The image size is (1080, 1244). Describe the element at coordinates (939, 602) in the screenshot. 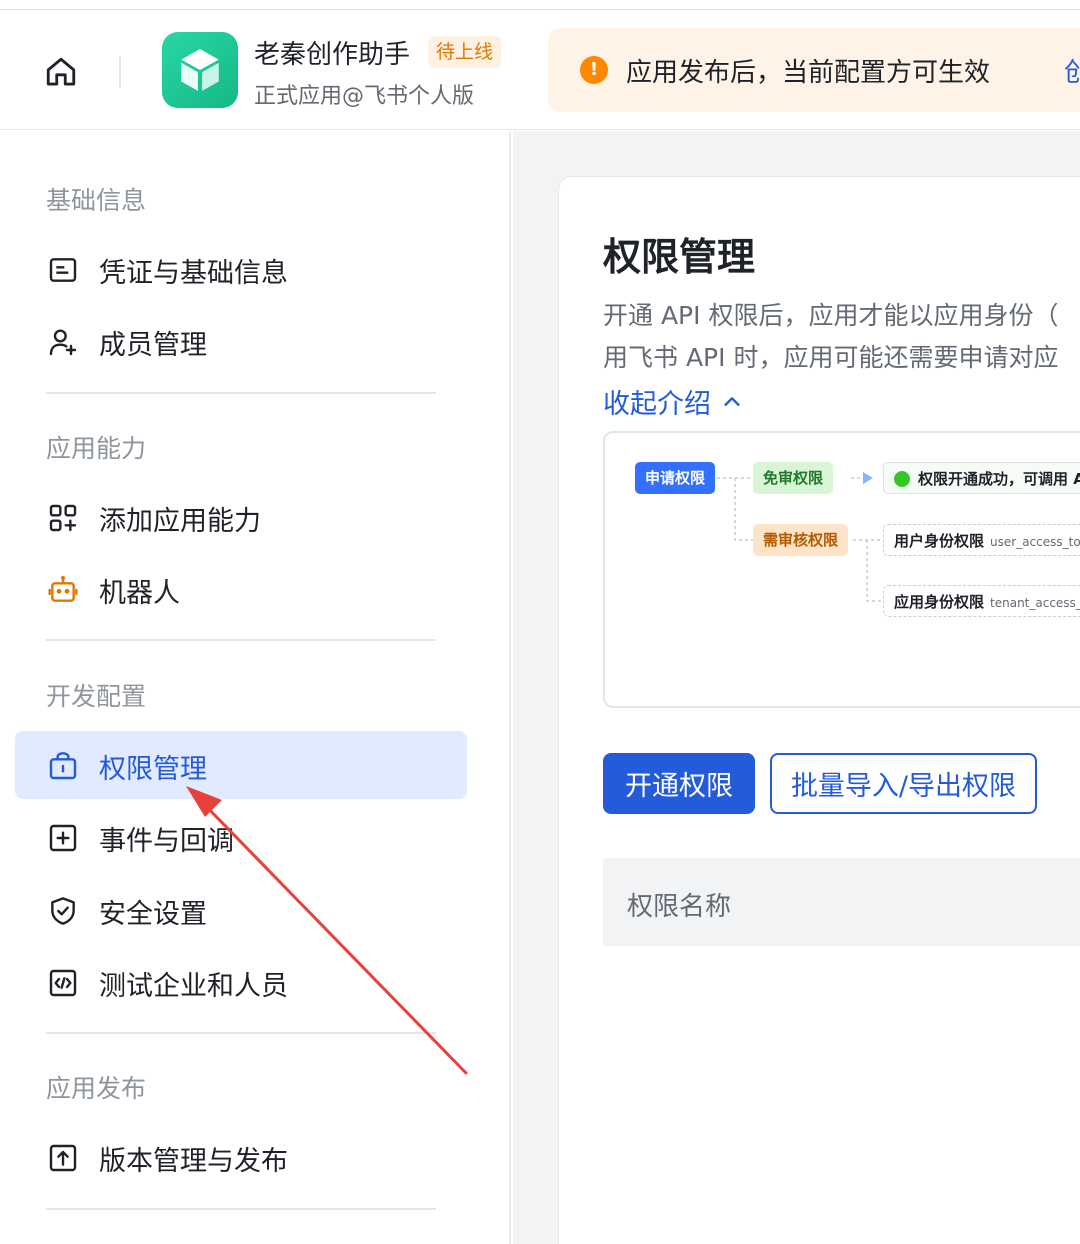

I see `flow-tenant-identity-label: 应用身份权限` at that location.